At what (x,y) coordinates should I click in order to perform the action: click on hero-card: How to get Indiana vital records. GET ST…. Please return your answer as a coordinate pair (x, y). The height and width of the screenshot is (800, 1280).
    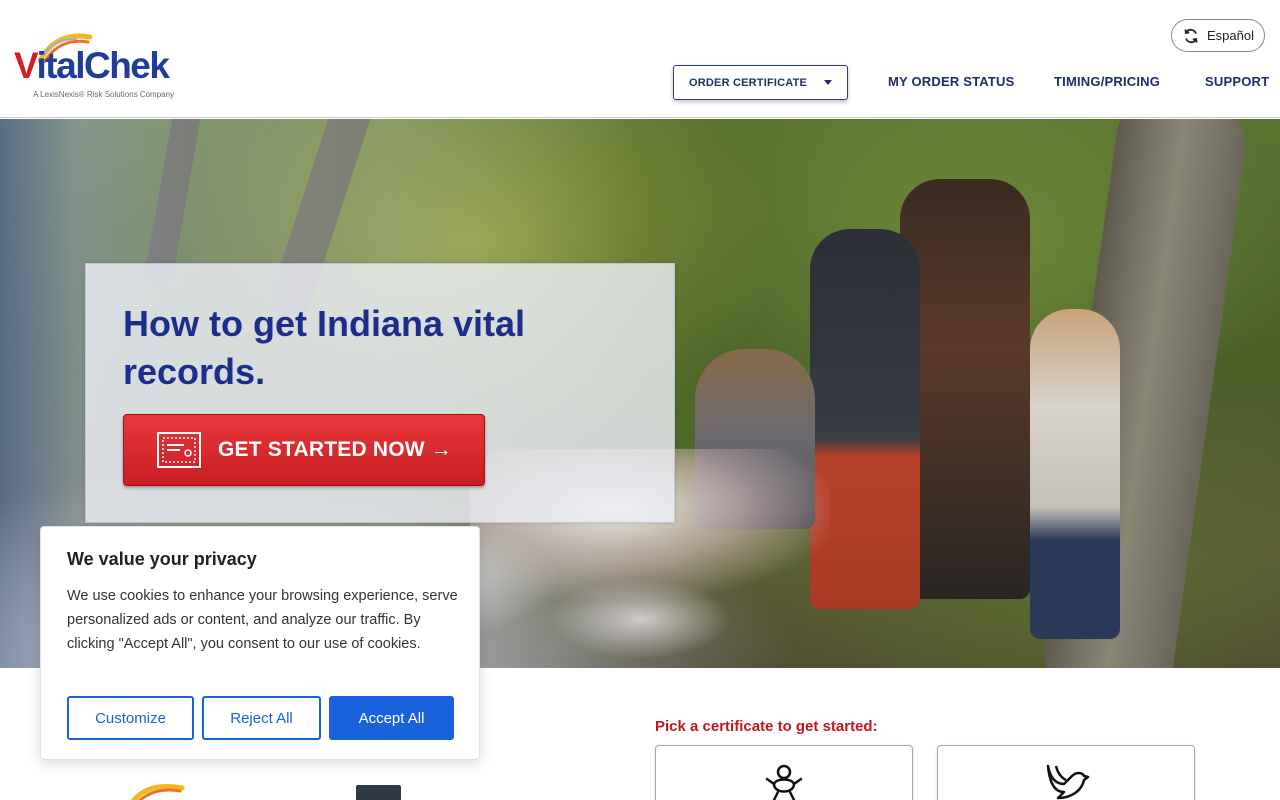
    Looking at the image, I should click on (380, 393).